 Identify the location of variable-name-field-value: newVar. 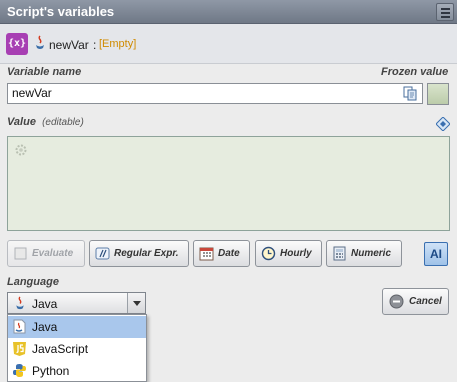
(32, 93).